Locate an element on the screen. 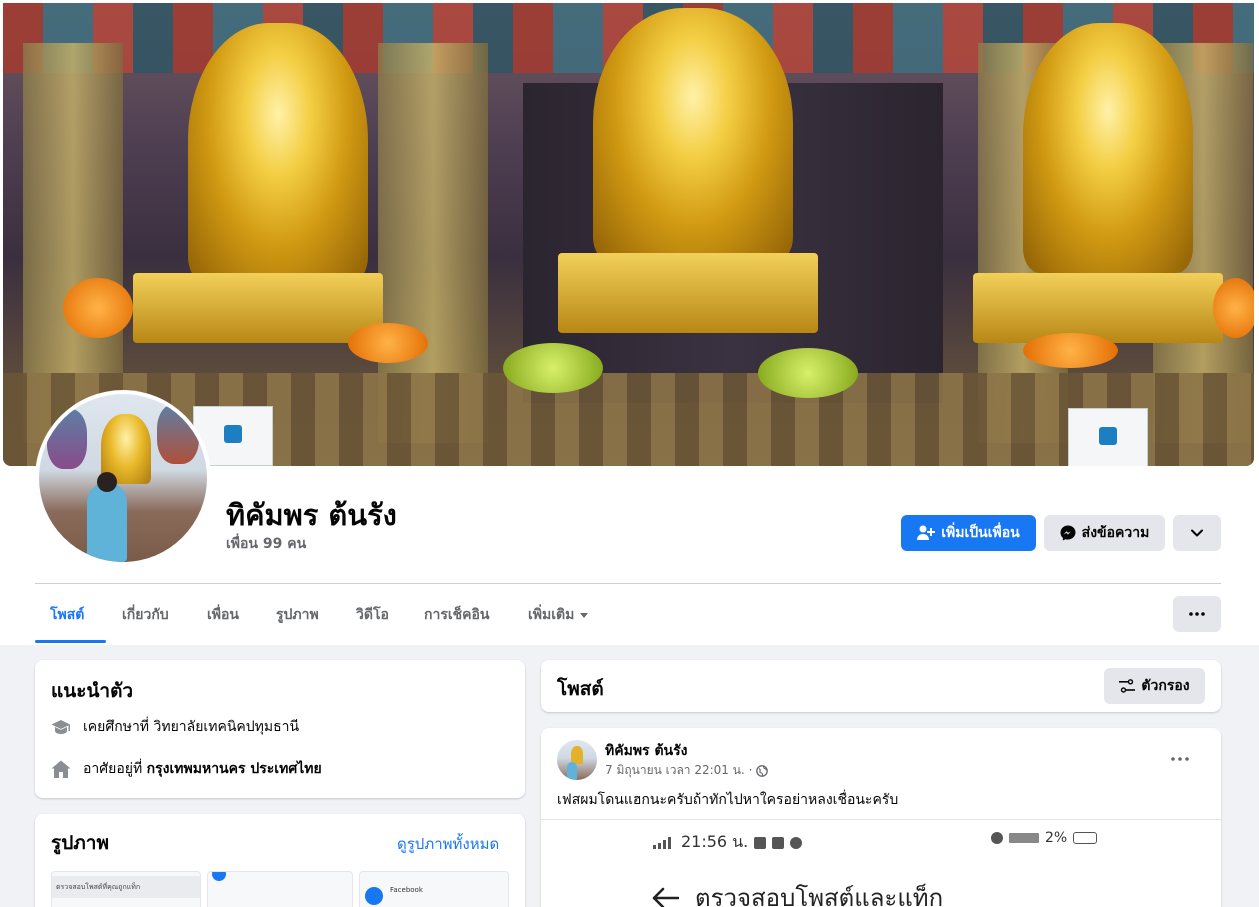 This screenshot has width=1259, height=907. posts-title: โพสต์ is located at coordinates (580, 689).